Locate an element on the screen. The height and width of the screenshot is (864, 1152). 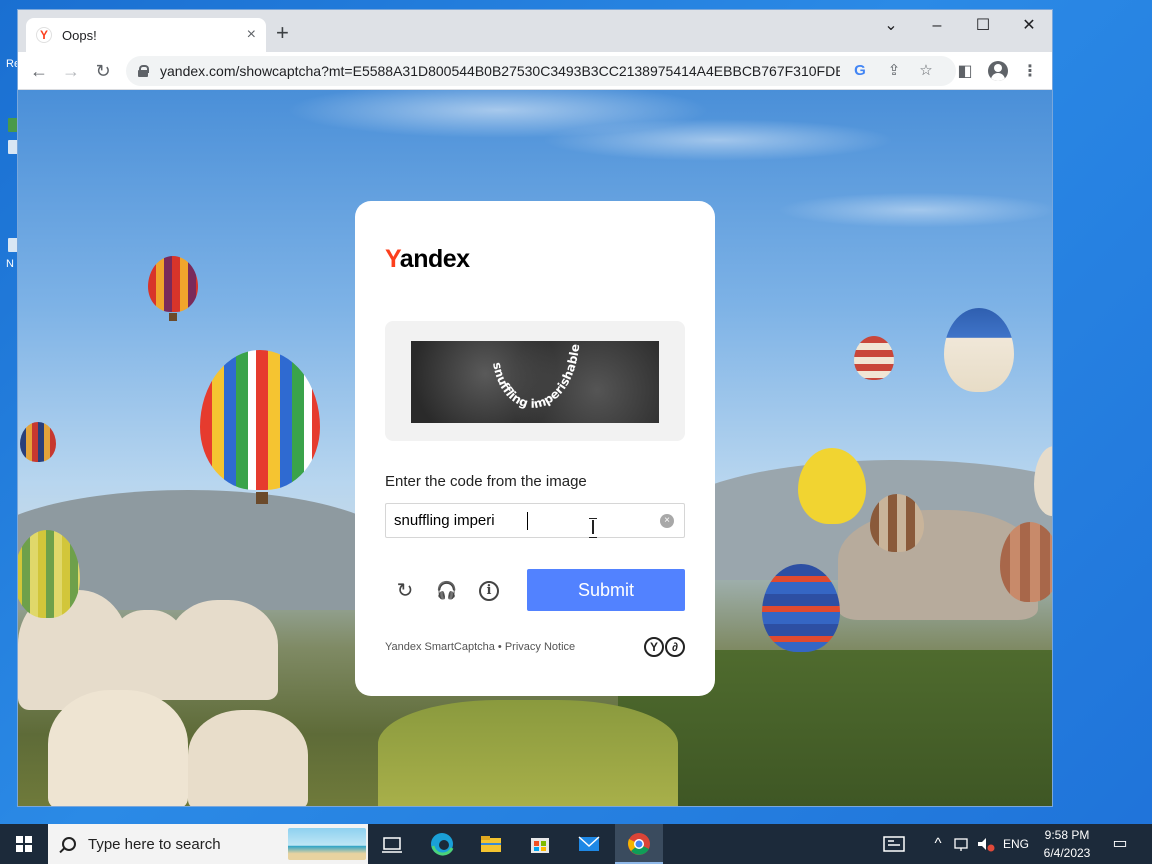
news-widget-icon is located at coordinates (894, 844).